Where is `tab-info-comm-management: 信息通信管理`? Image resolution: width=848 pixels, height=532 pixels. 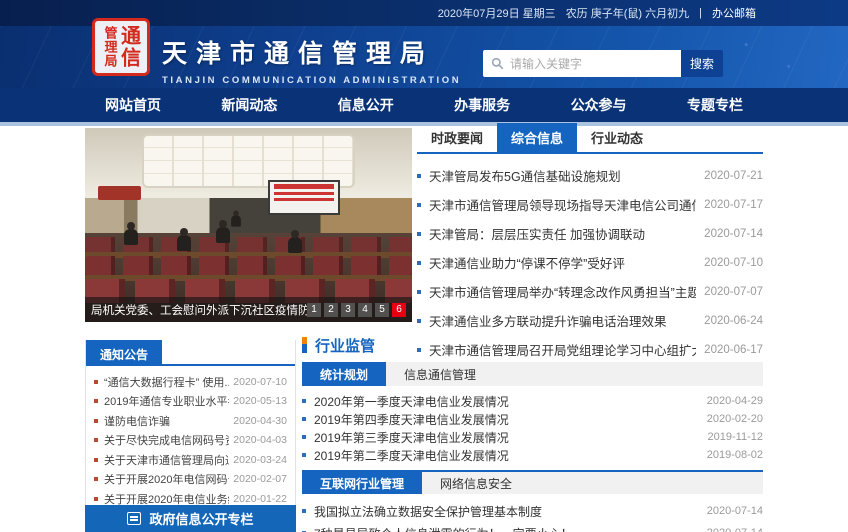 tab-info-comm-management: 信息通信管理 is located at coordinates (440, 374).